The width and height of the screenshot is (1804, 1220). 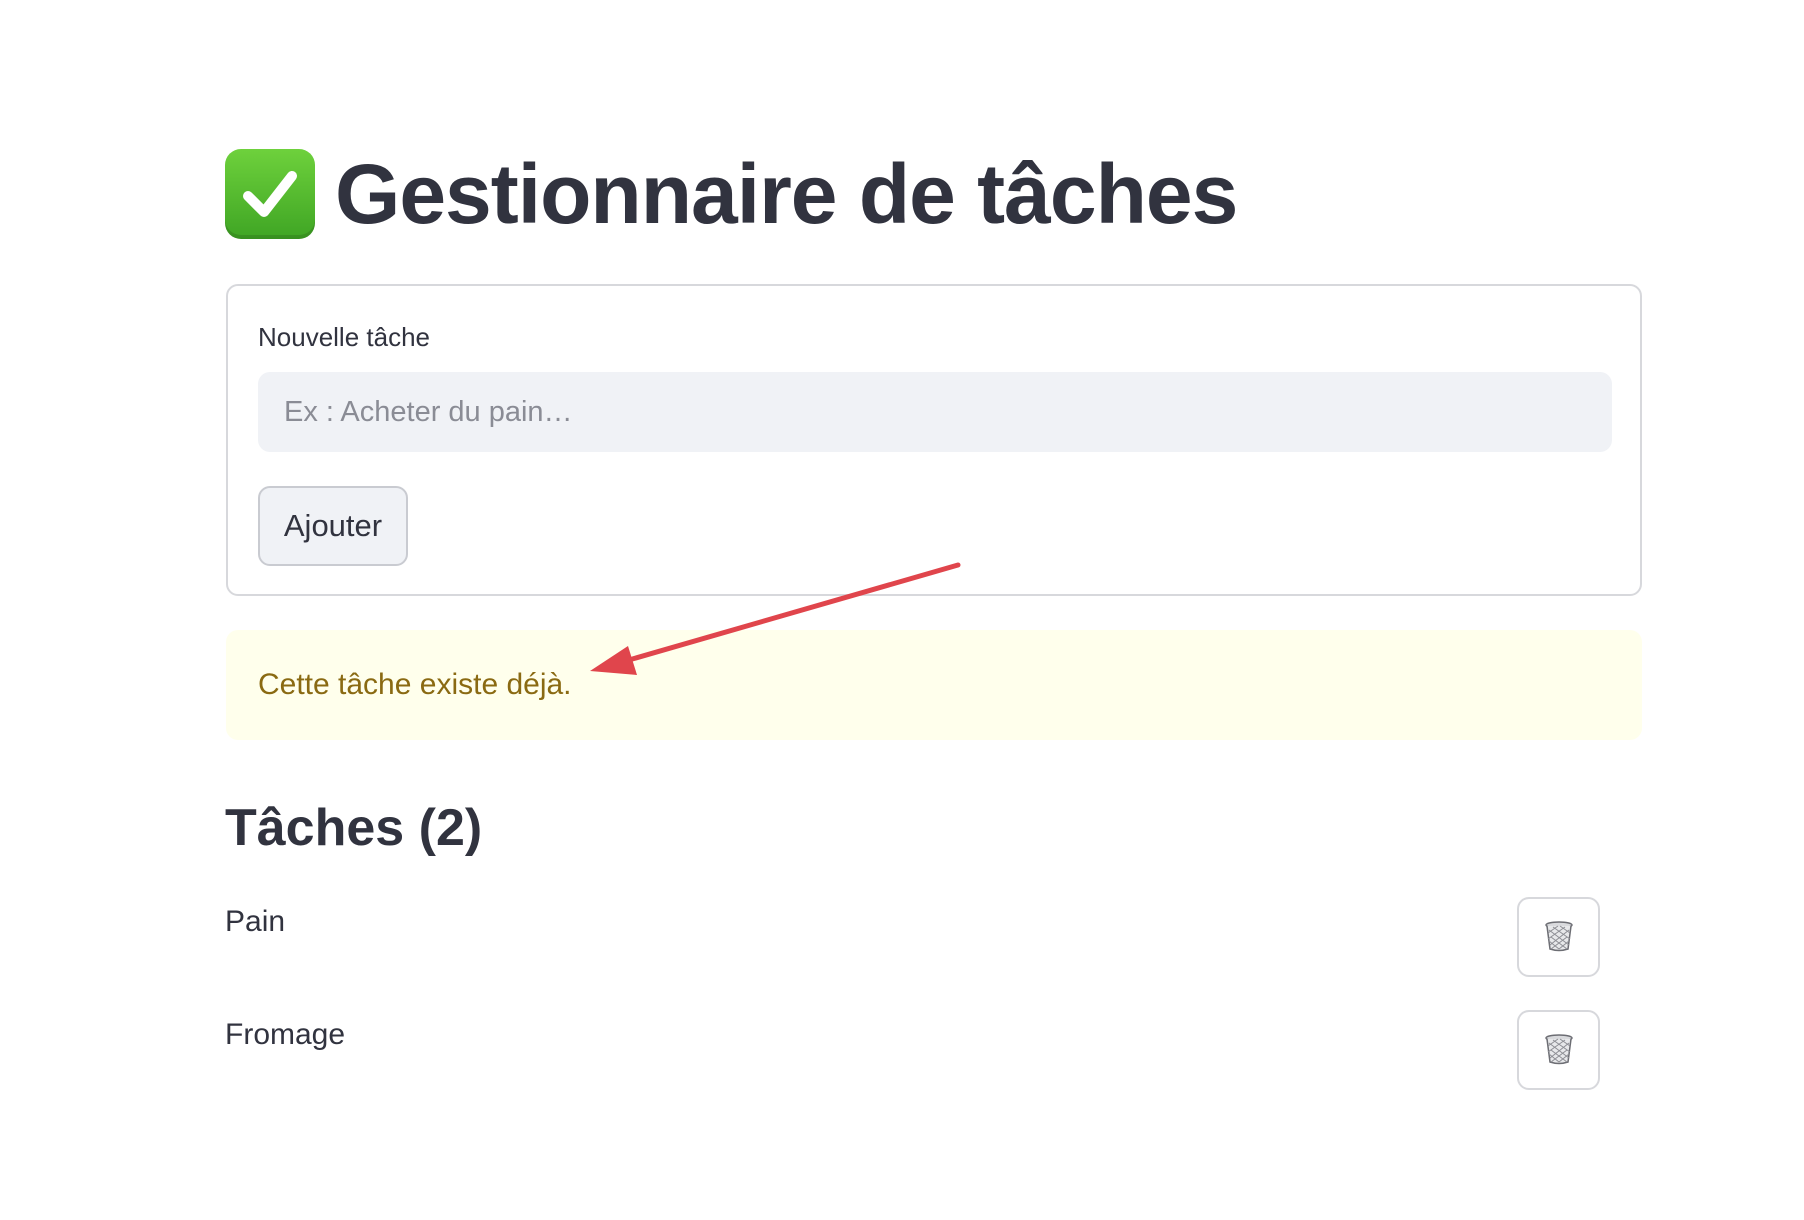 What do you see at coordinates (934, 685) in the screenshot?
I see `warning-alert: Cette tâche existe déjà.` at bounding box center [934, 685].